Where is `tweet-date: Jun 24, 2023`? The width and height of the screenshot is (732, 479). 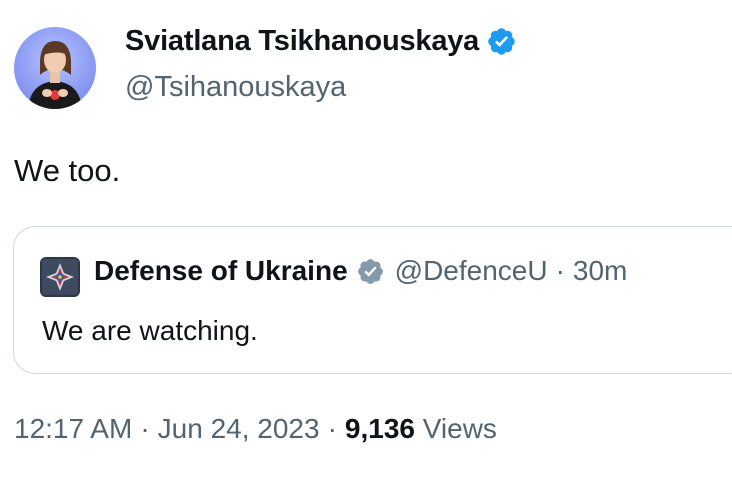 tweet-date: Jun 24, 2023 is located at coordinates (239, 428).